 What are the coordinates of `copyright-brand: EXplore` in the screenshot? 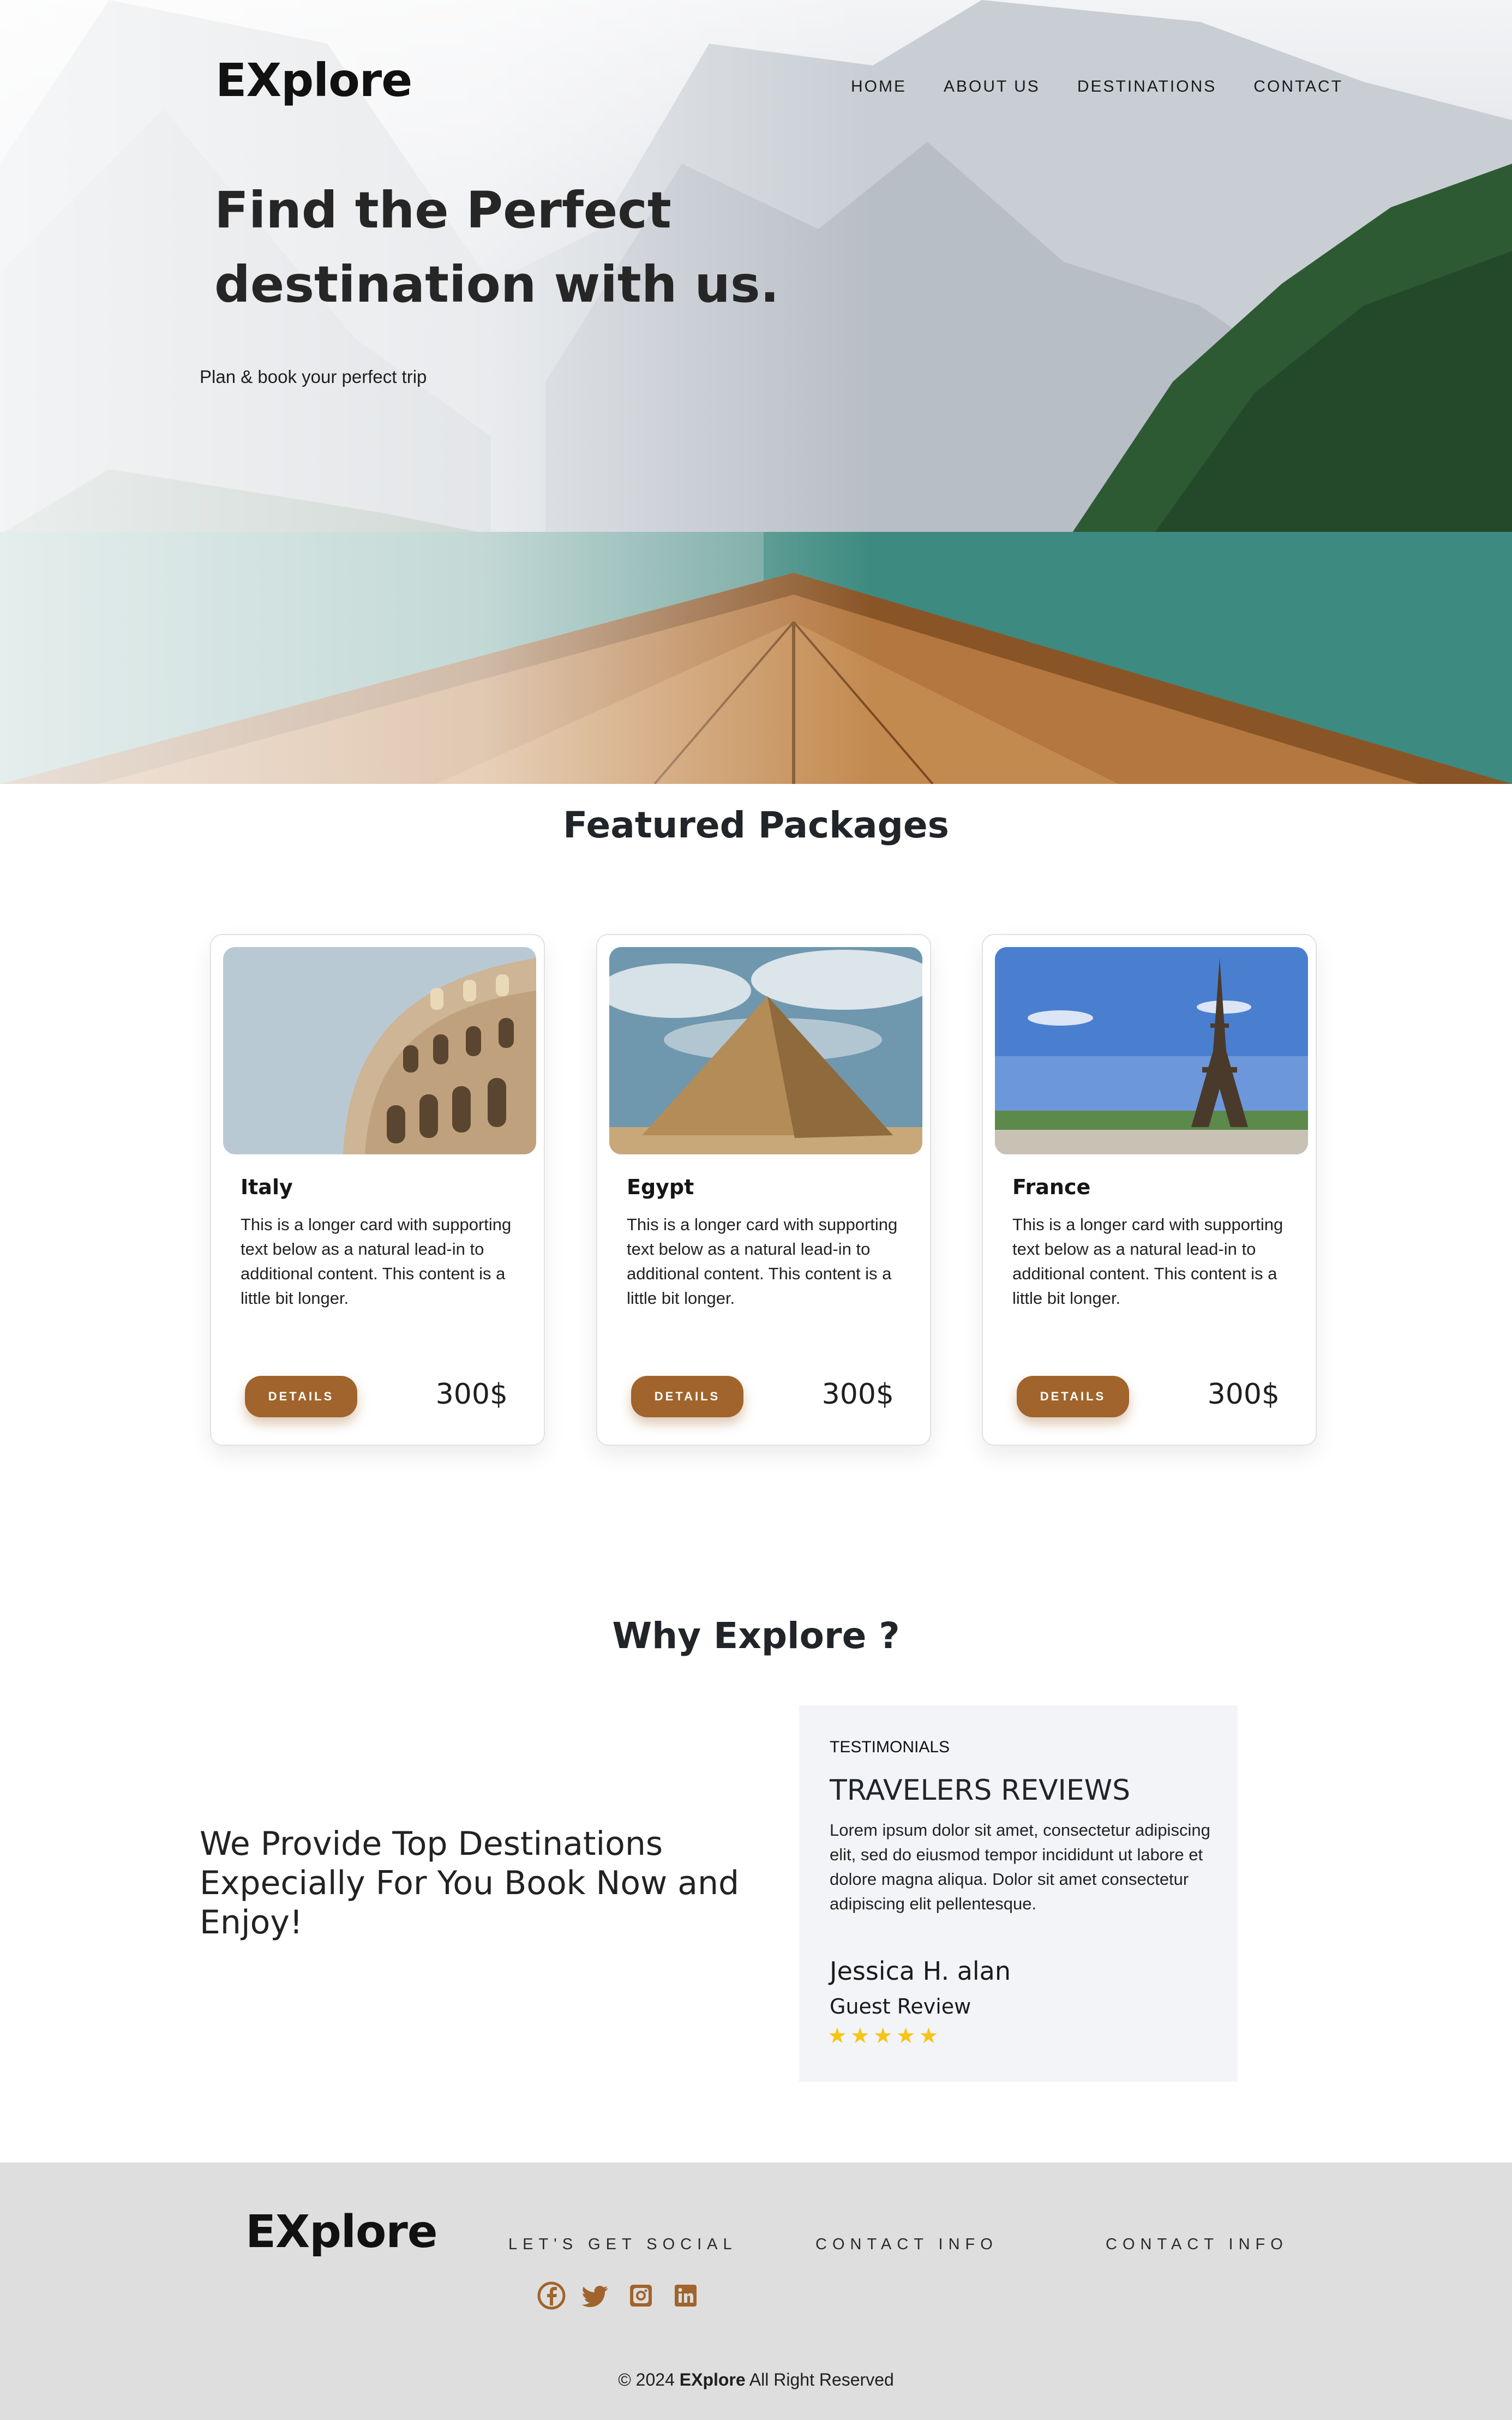 It's located at (712, 2379).